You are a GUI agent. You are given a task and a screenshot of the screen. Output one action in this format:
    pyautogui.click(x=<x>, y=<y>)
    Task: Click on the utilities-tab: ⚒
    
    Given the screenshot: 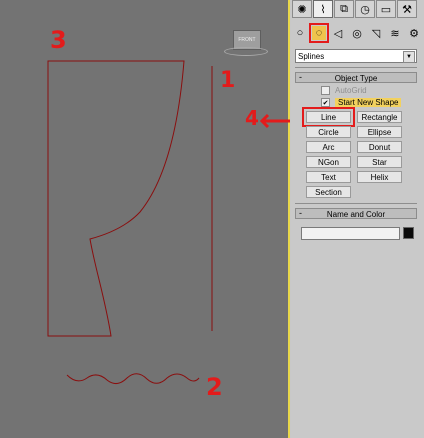 What is the action you would take?
    pyautogui.click(x=407, y=9)
    